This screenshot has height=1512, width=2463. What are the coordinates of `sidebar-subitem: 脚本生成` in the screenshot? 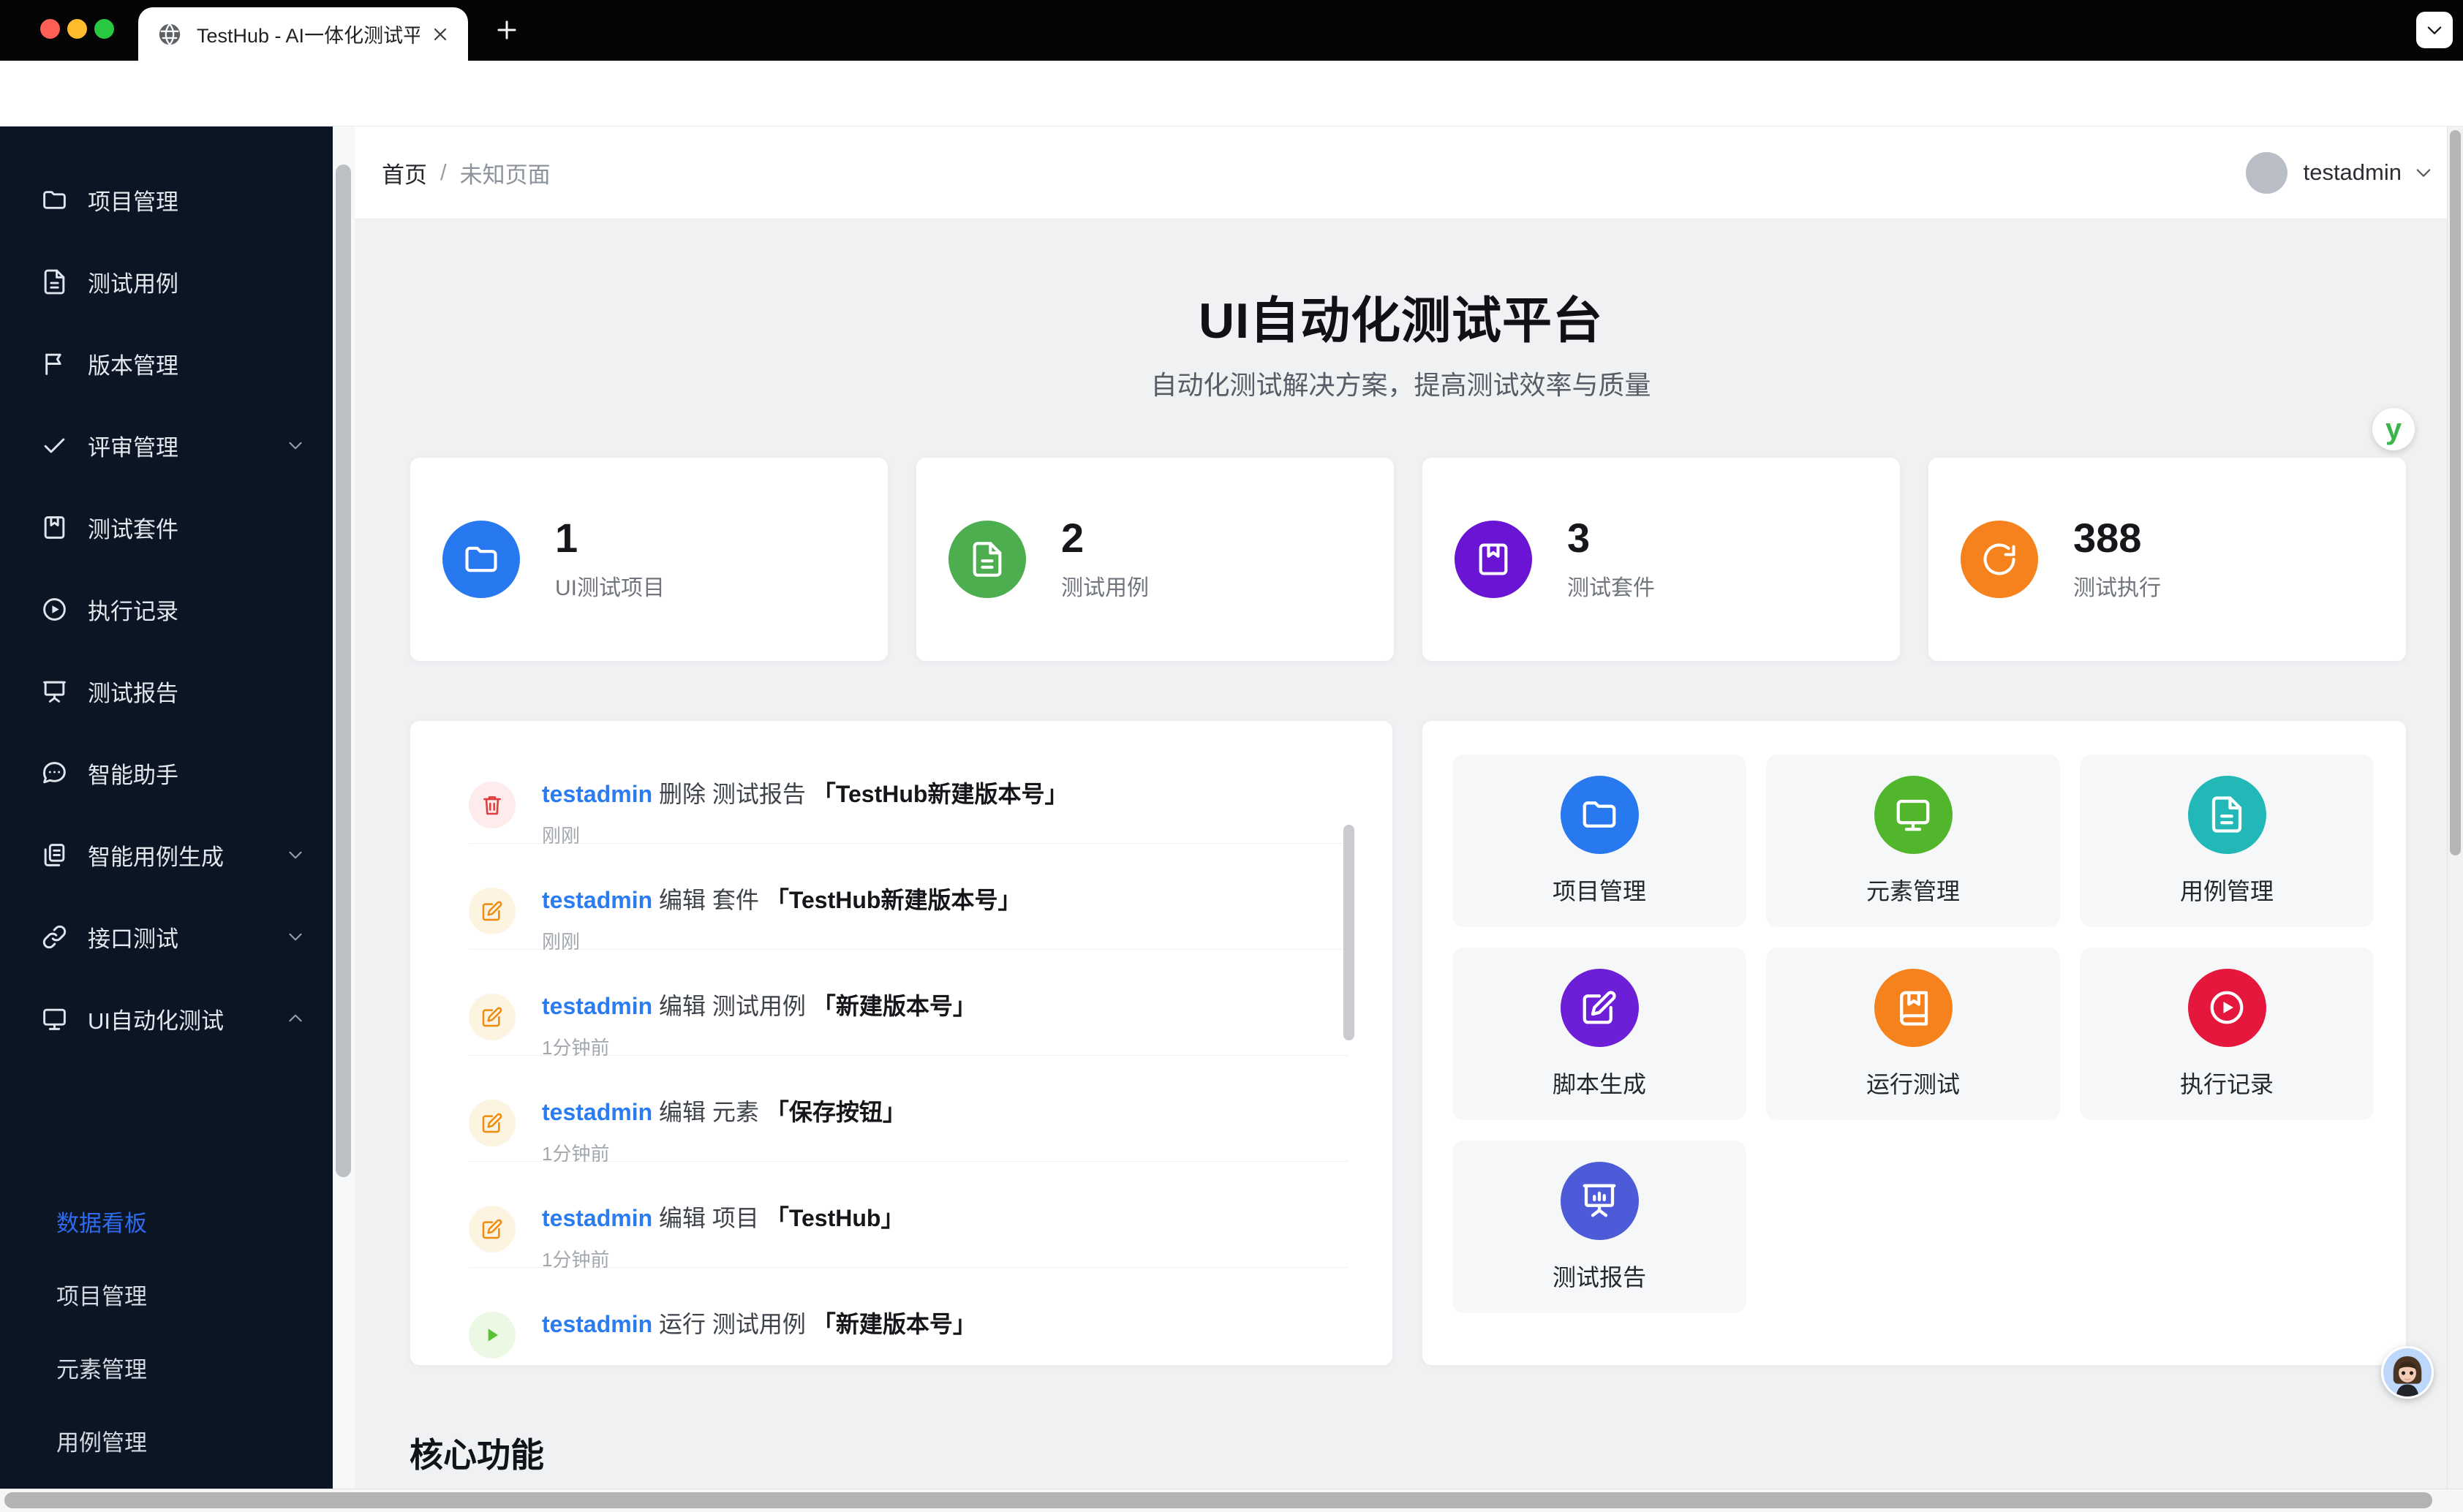 It's located at (166, 1483).